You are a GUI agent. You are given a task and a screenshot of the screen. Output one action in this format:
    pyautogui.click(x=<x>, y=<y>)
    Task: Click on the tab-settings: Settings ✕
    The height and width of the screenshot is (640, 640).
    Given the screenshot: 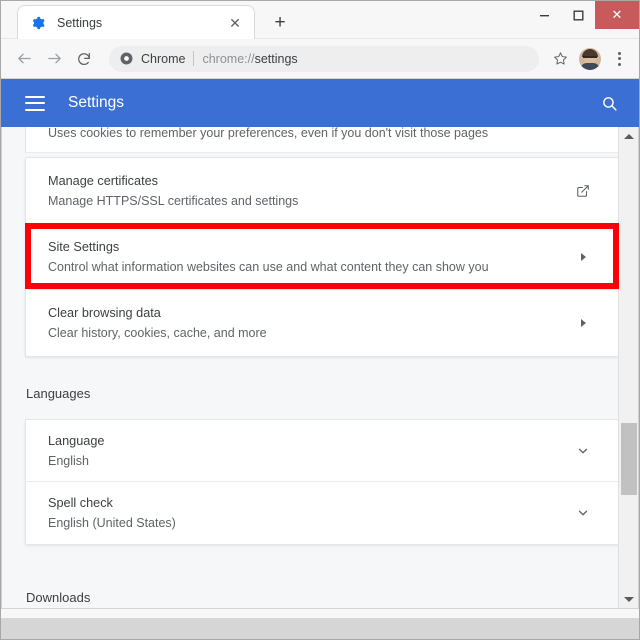 What is the action you would take?
    pyautogui.click(x=136, y=22)
    